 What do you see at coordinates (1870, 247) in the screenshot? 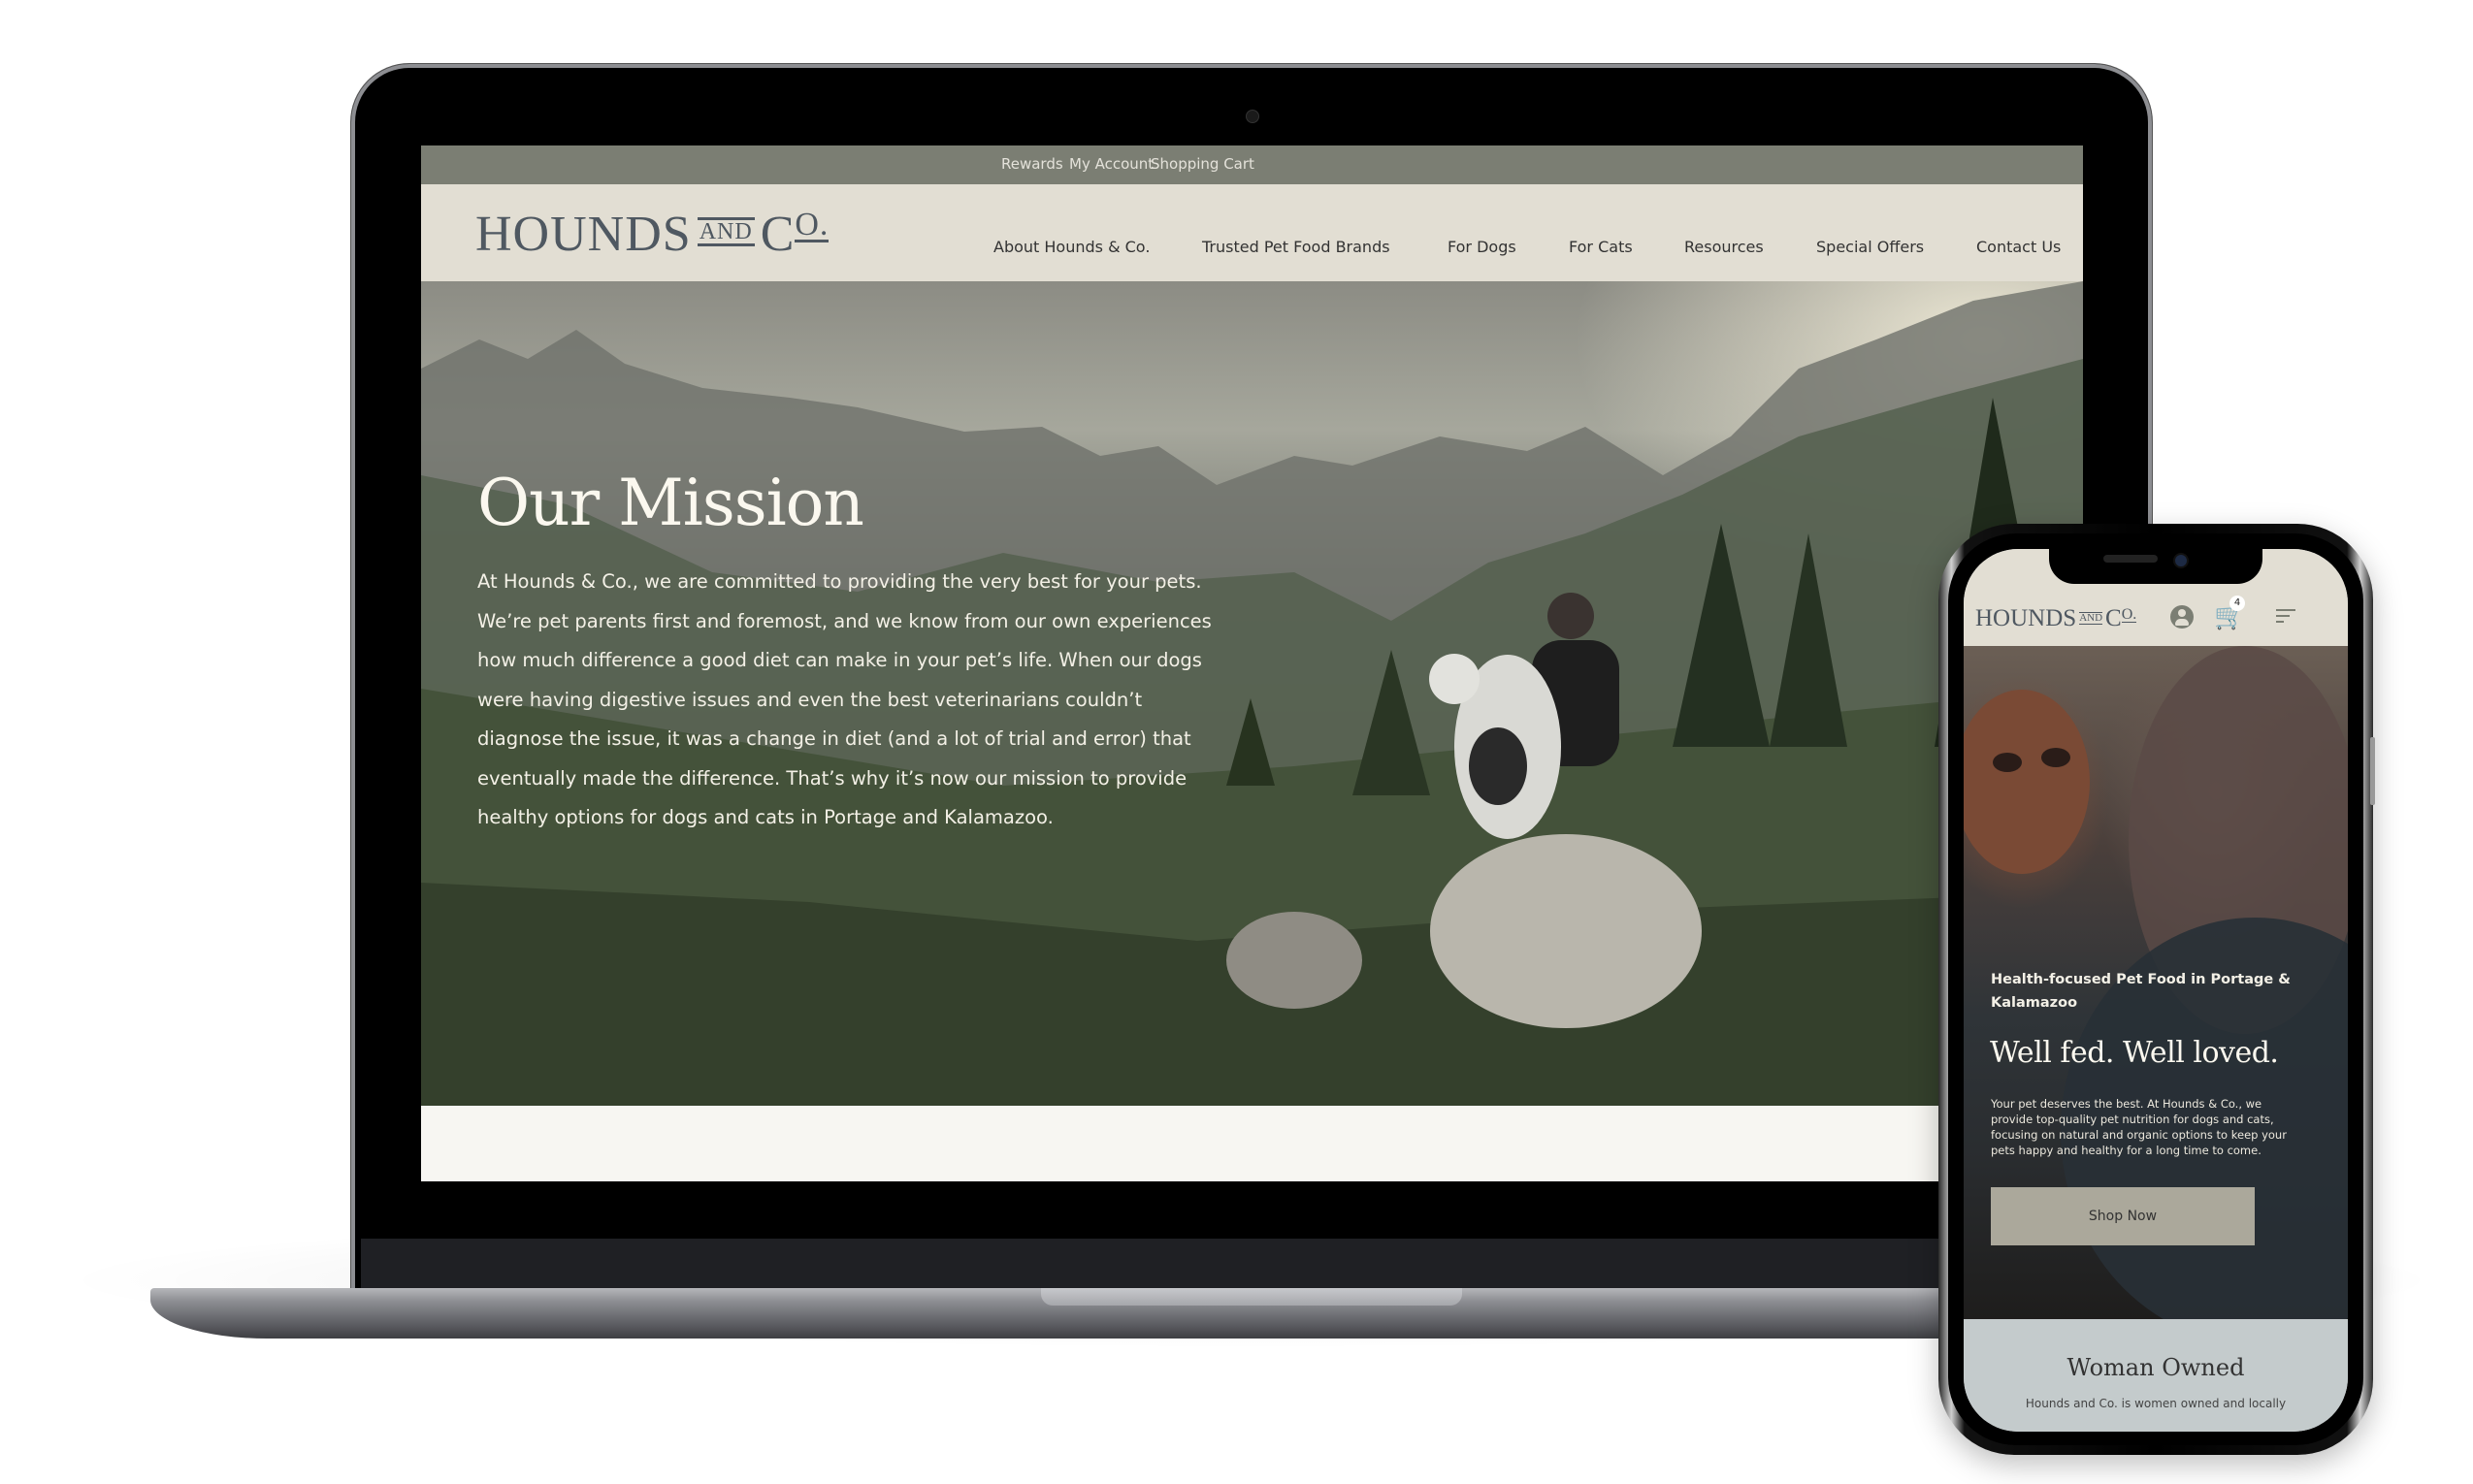
I see `nav-special-offers: Special Offers` at bounding box center [1870, 247].